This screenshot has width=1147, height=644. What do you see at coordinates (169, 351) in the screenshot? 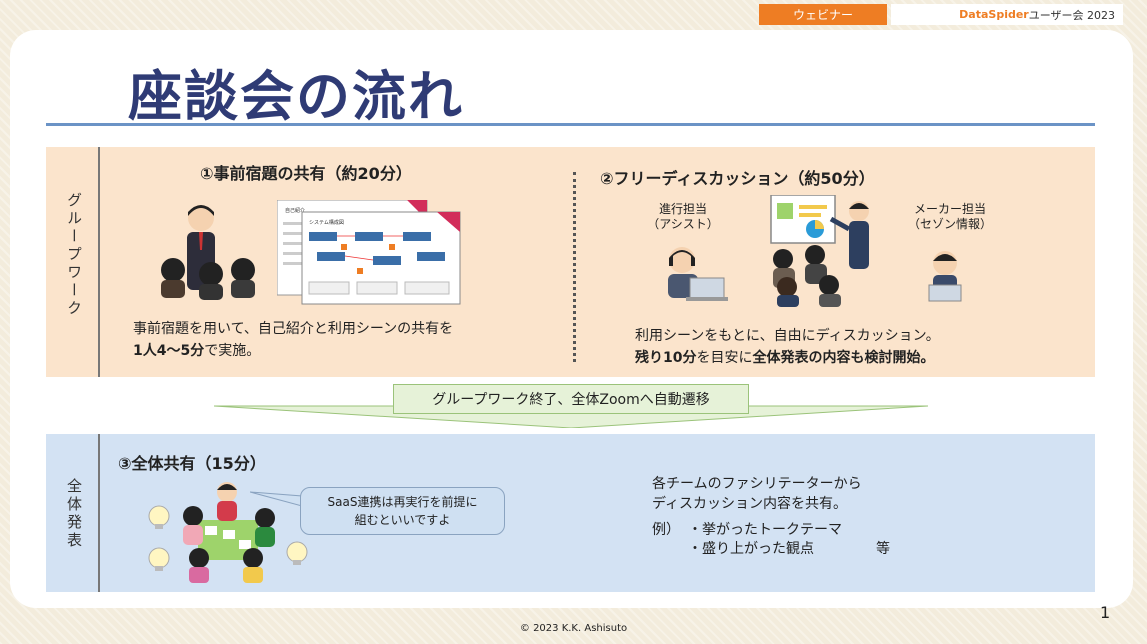
I see `section1-line2-bold: 1人4〜5分` at bounding box center [169, 351].